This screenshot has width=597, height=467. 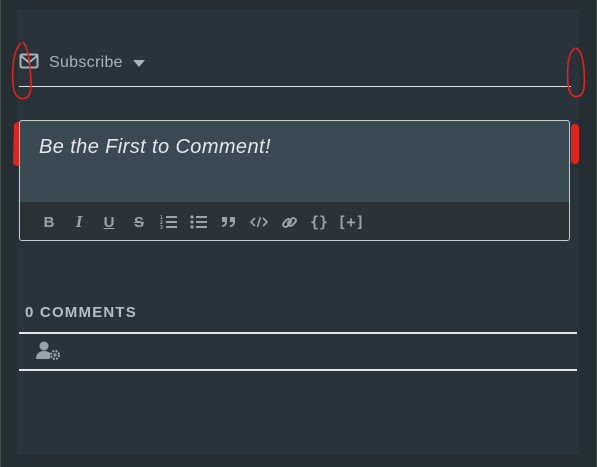 What do you see at coordinates (199, 222) in the screenshot?
I see `unordered-list-icon` at bounding box center [199, 222].